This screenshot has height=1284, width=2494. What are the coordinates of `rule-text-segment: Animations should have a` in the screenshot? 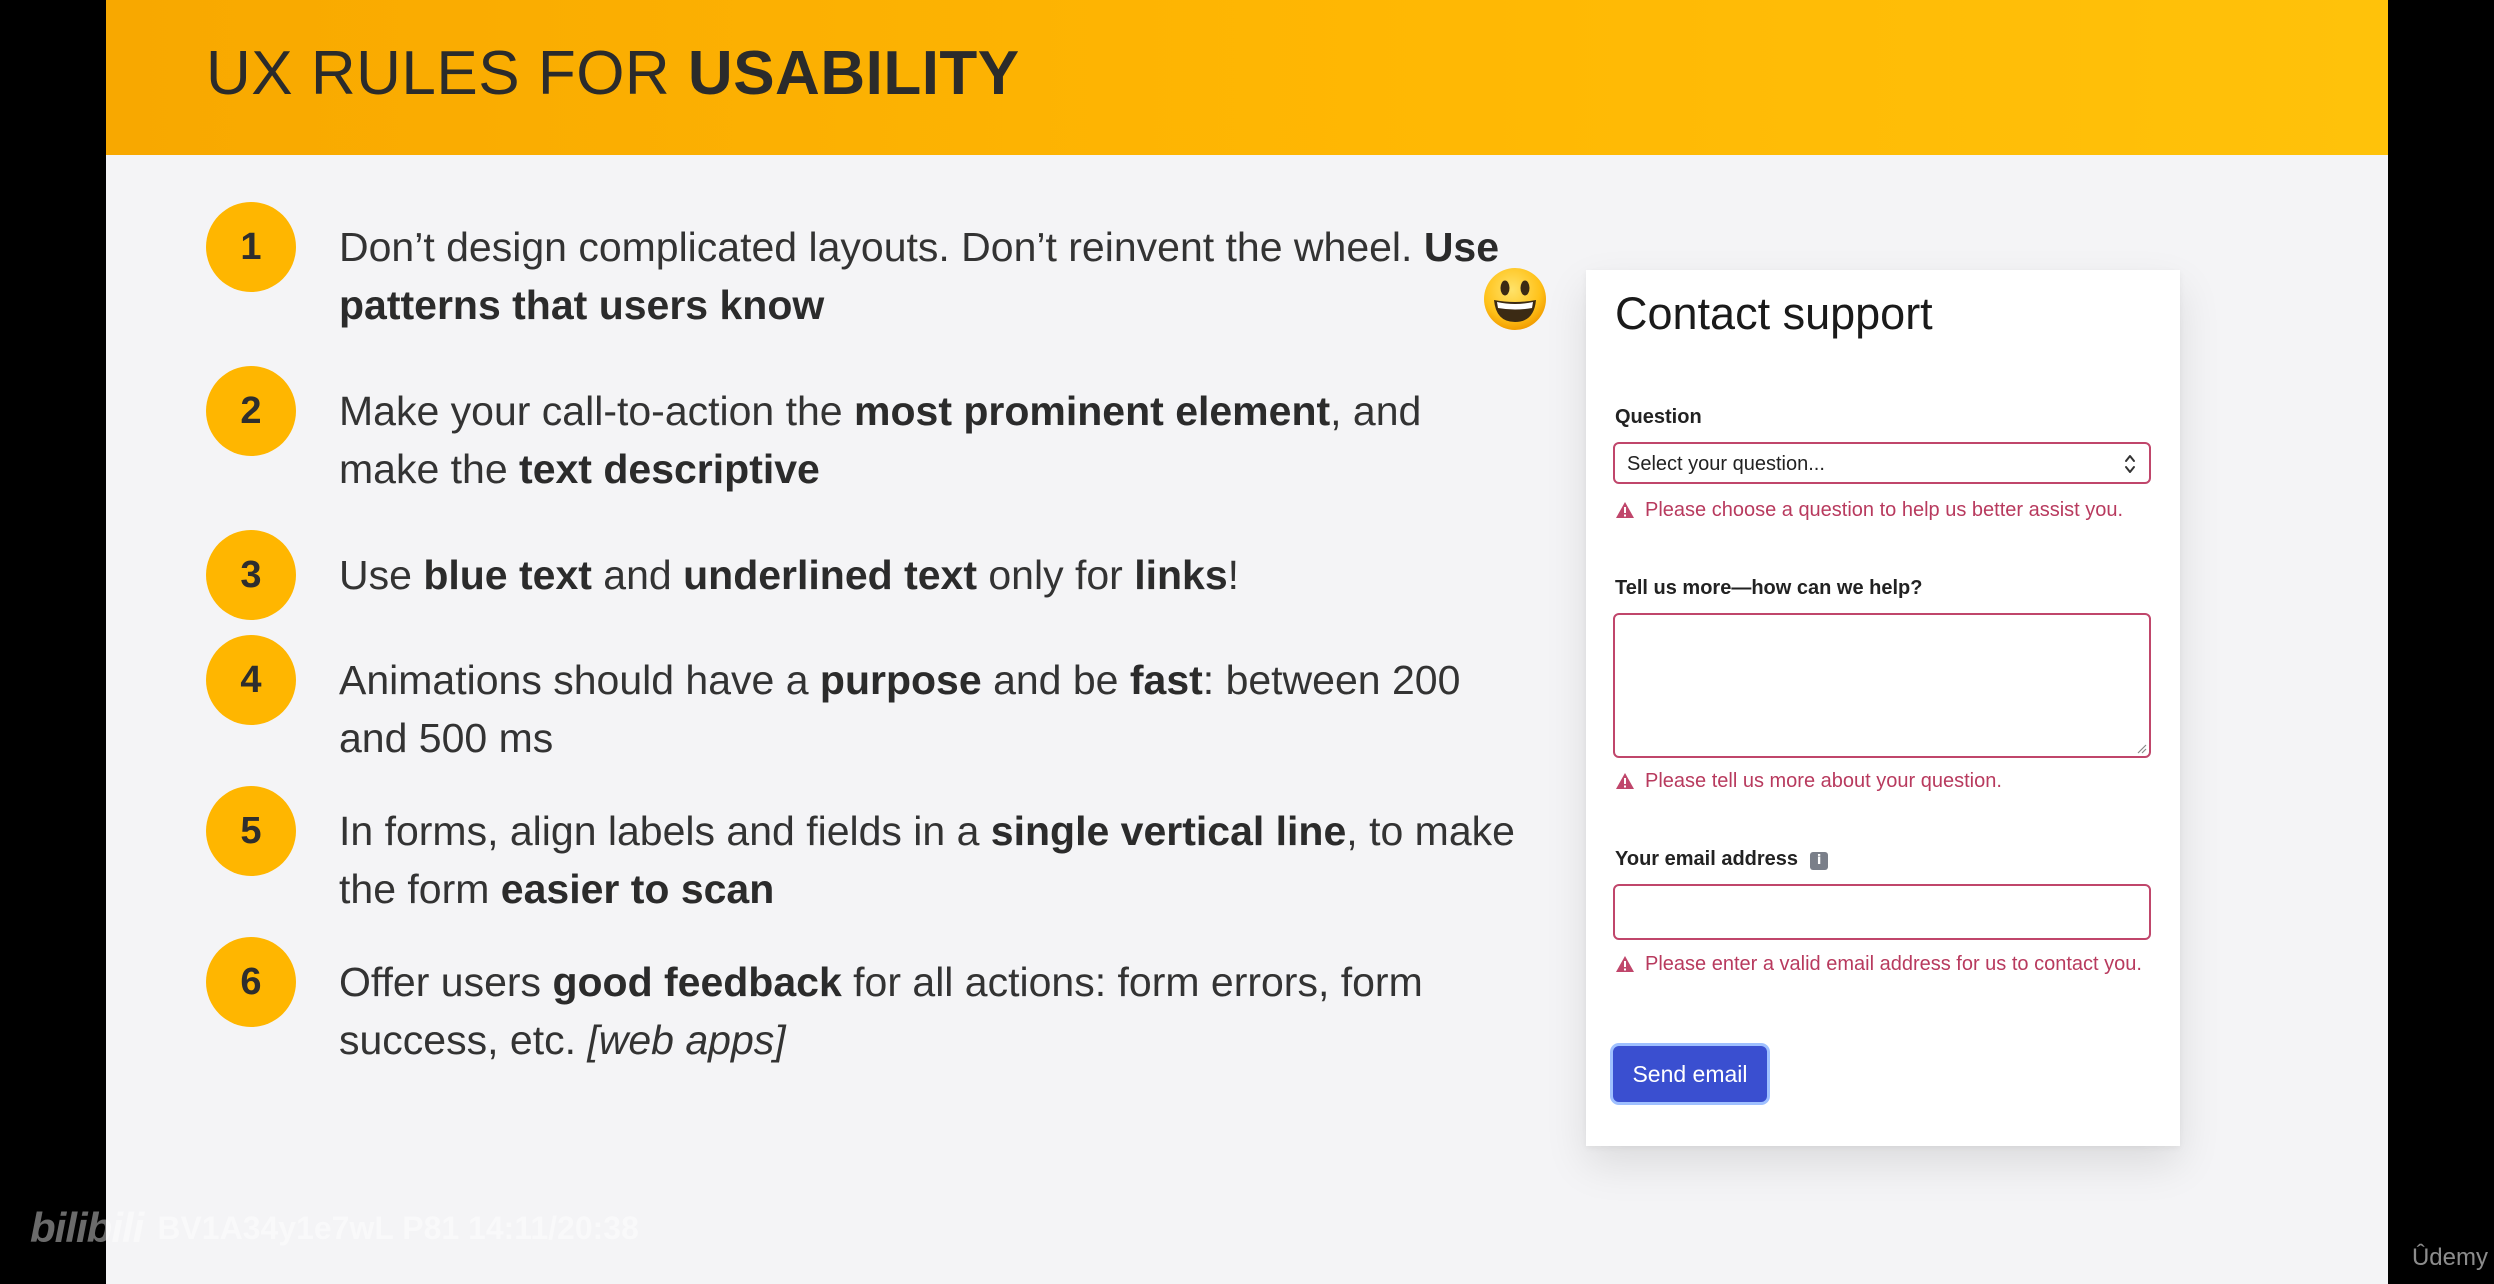 It's located at (579, 680).